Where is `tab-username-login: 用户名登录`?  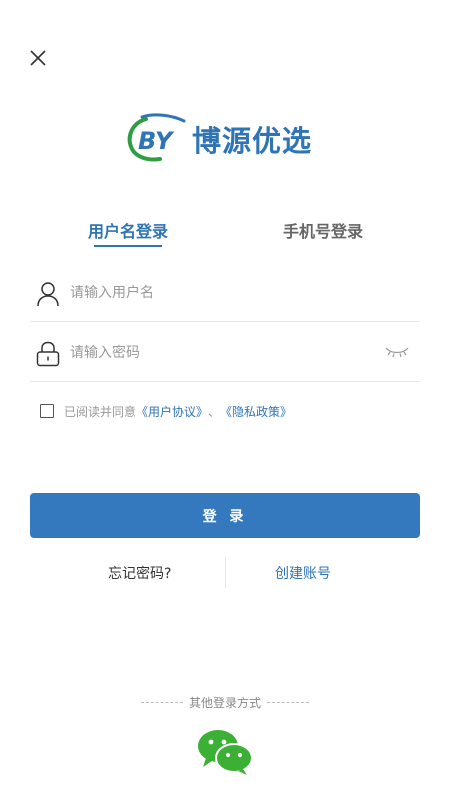
tab-username-login: 用户名登录 is located at coordinates (128, 230).